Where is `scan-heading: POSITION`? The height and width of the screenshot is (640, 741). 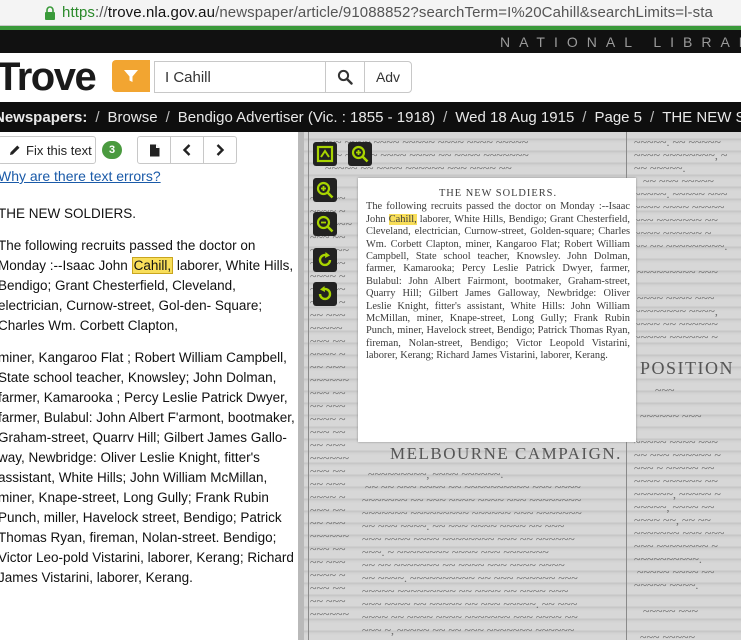 scan-heading: POSITION is located at coordinates (687, 368).